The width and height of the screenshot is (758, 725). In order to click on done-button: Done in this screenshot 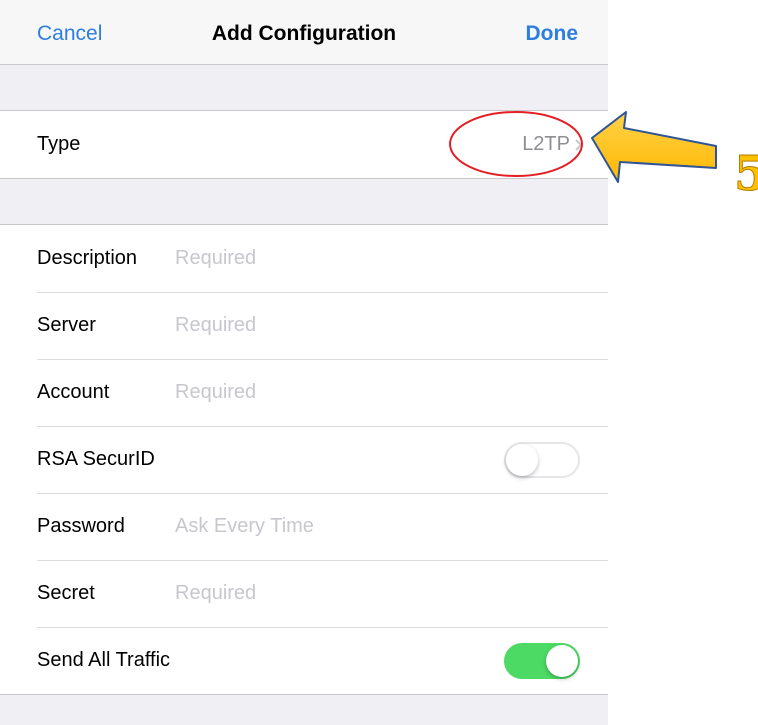, I will do `click(552, 34)`.